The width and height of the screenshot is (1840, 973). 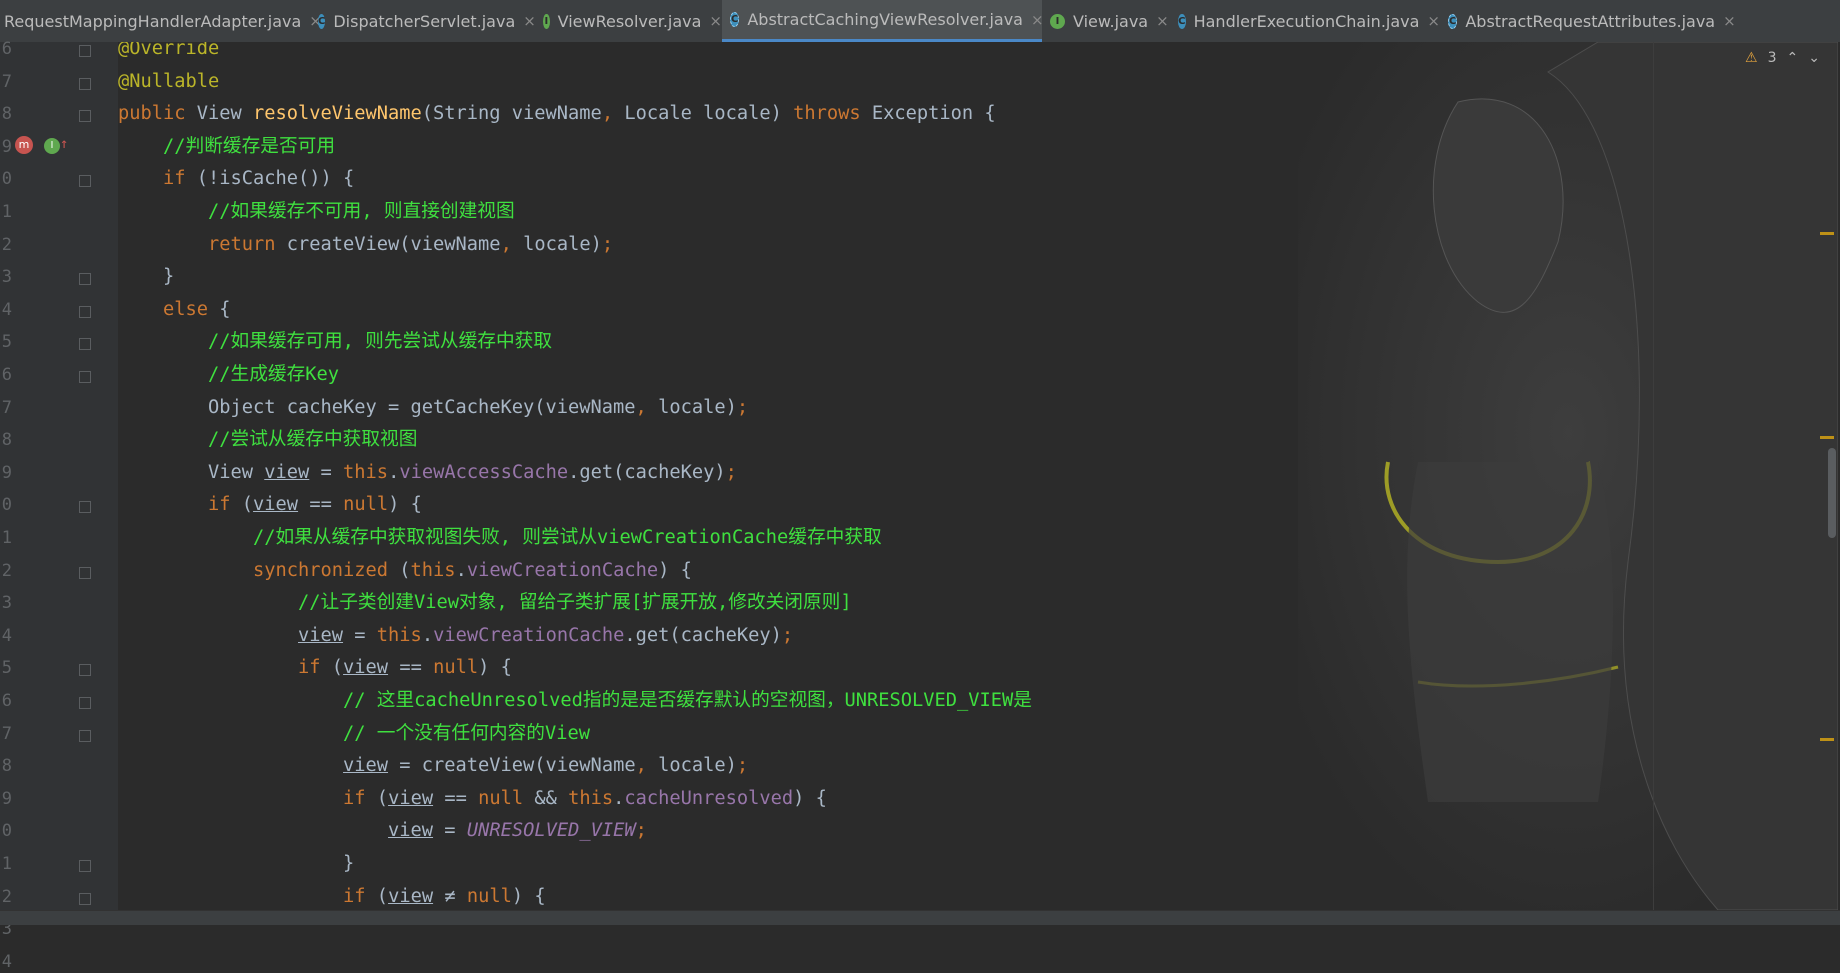 What do you see at coordinates (366, 472) in the screenshot?
I see `code-token: this` at bounding box center [366, 472].